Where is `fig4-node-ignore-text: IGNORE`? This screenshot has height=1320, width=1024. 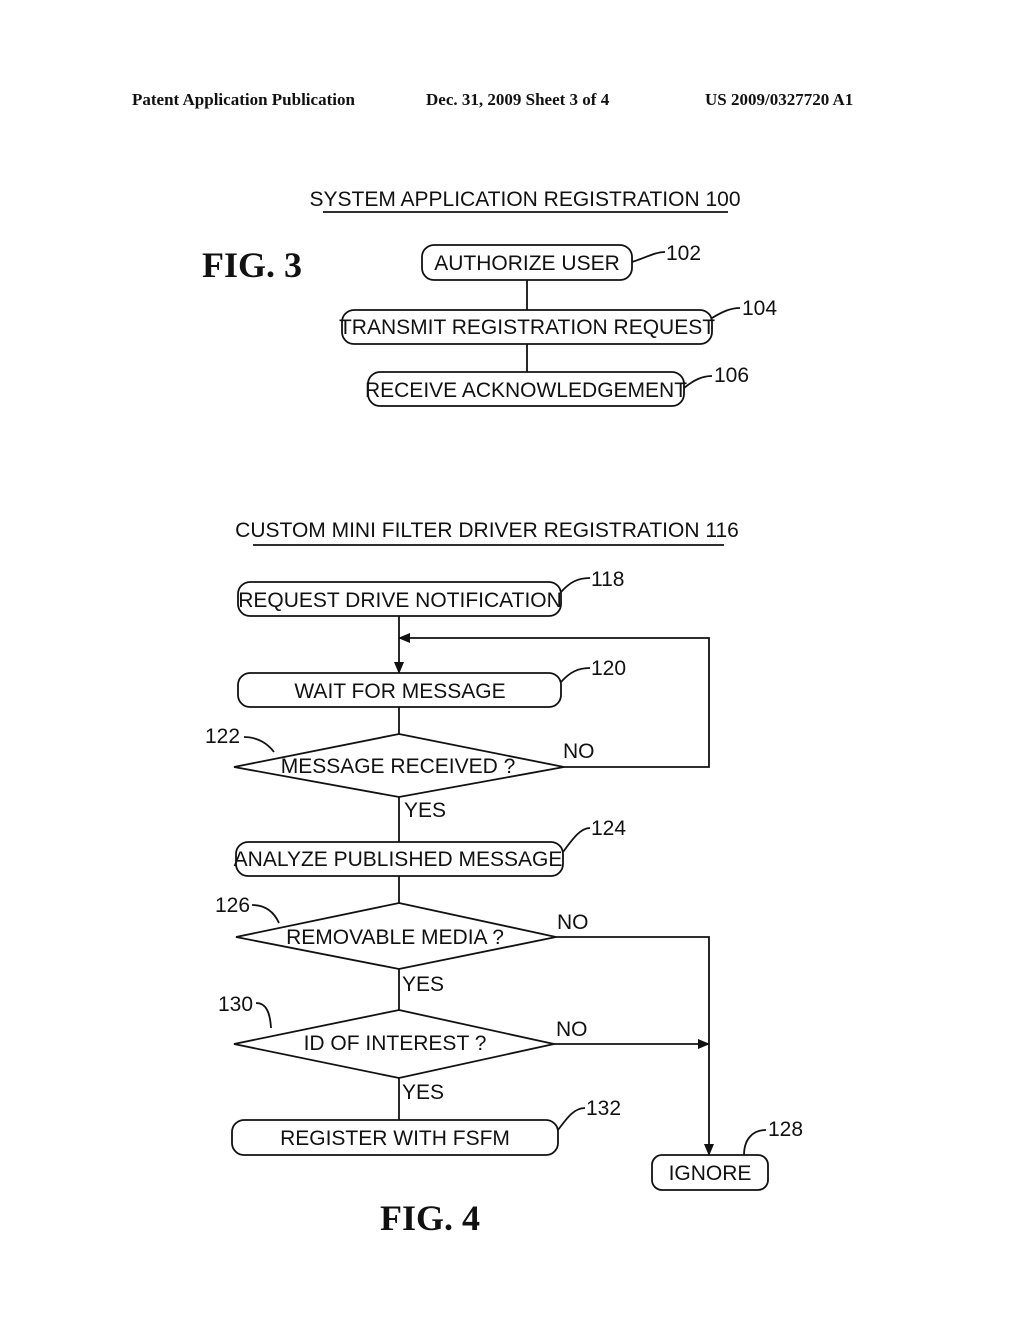 fig4-node-ignore-text: IGNORE is located at coordinates (710, 1173).